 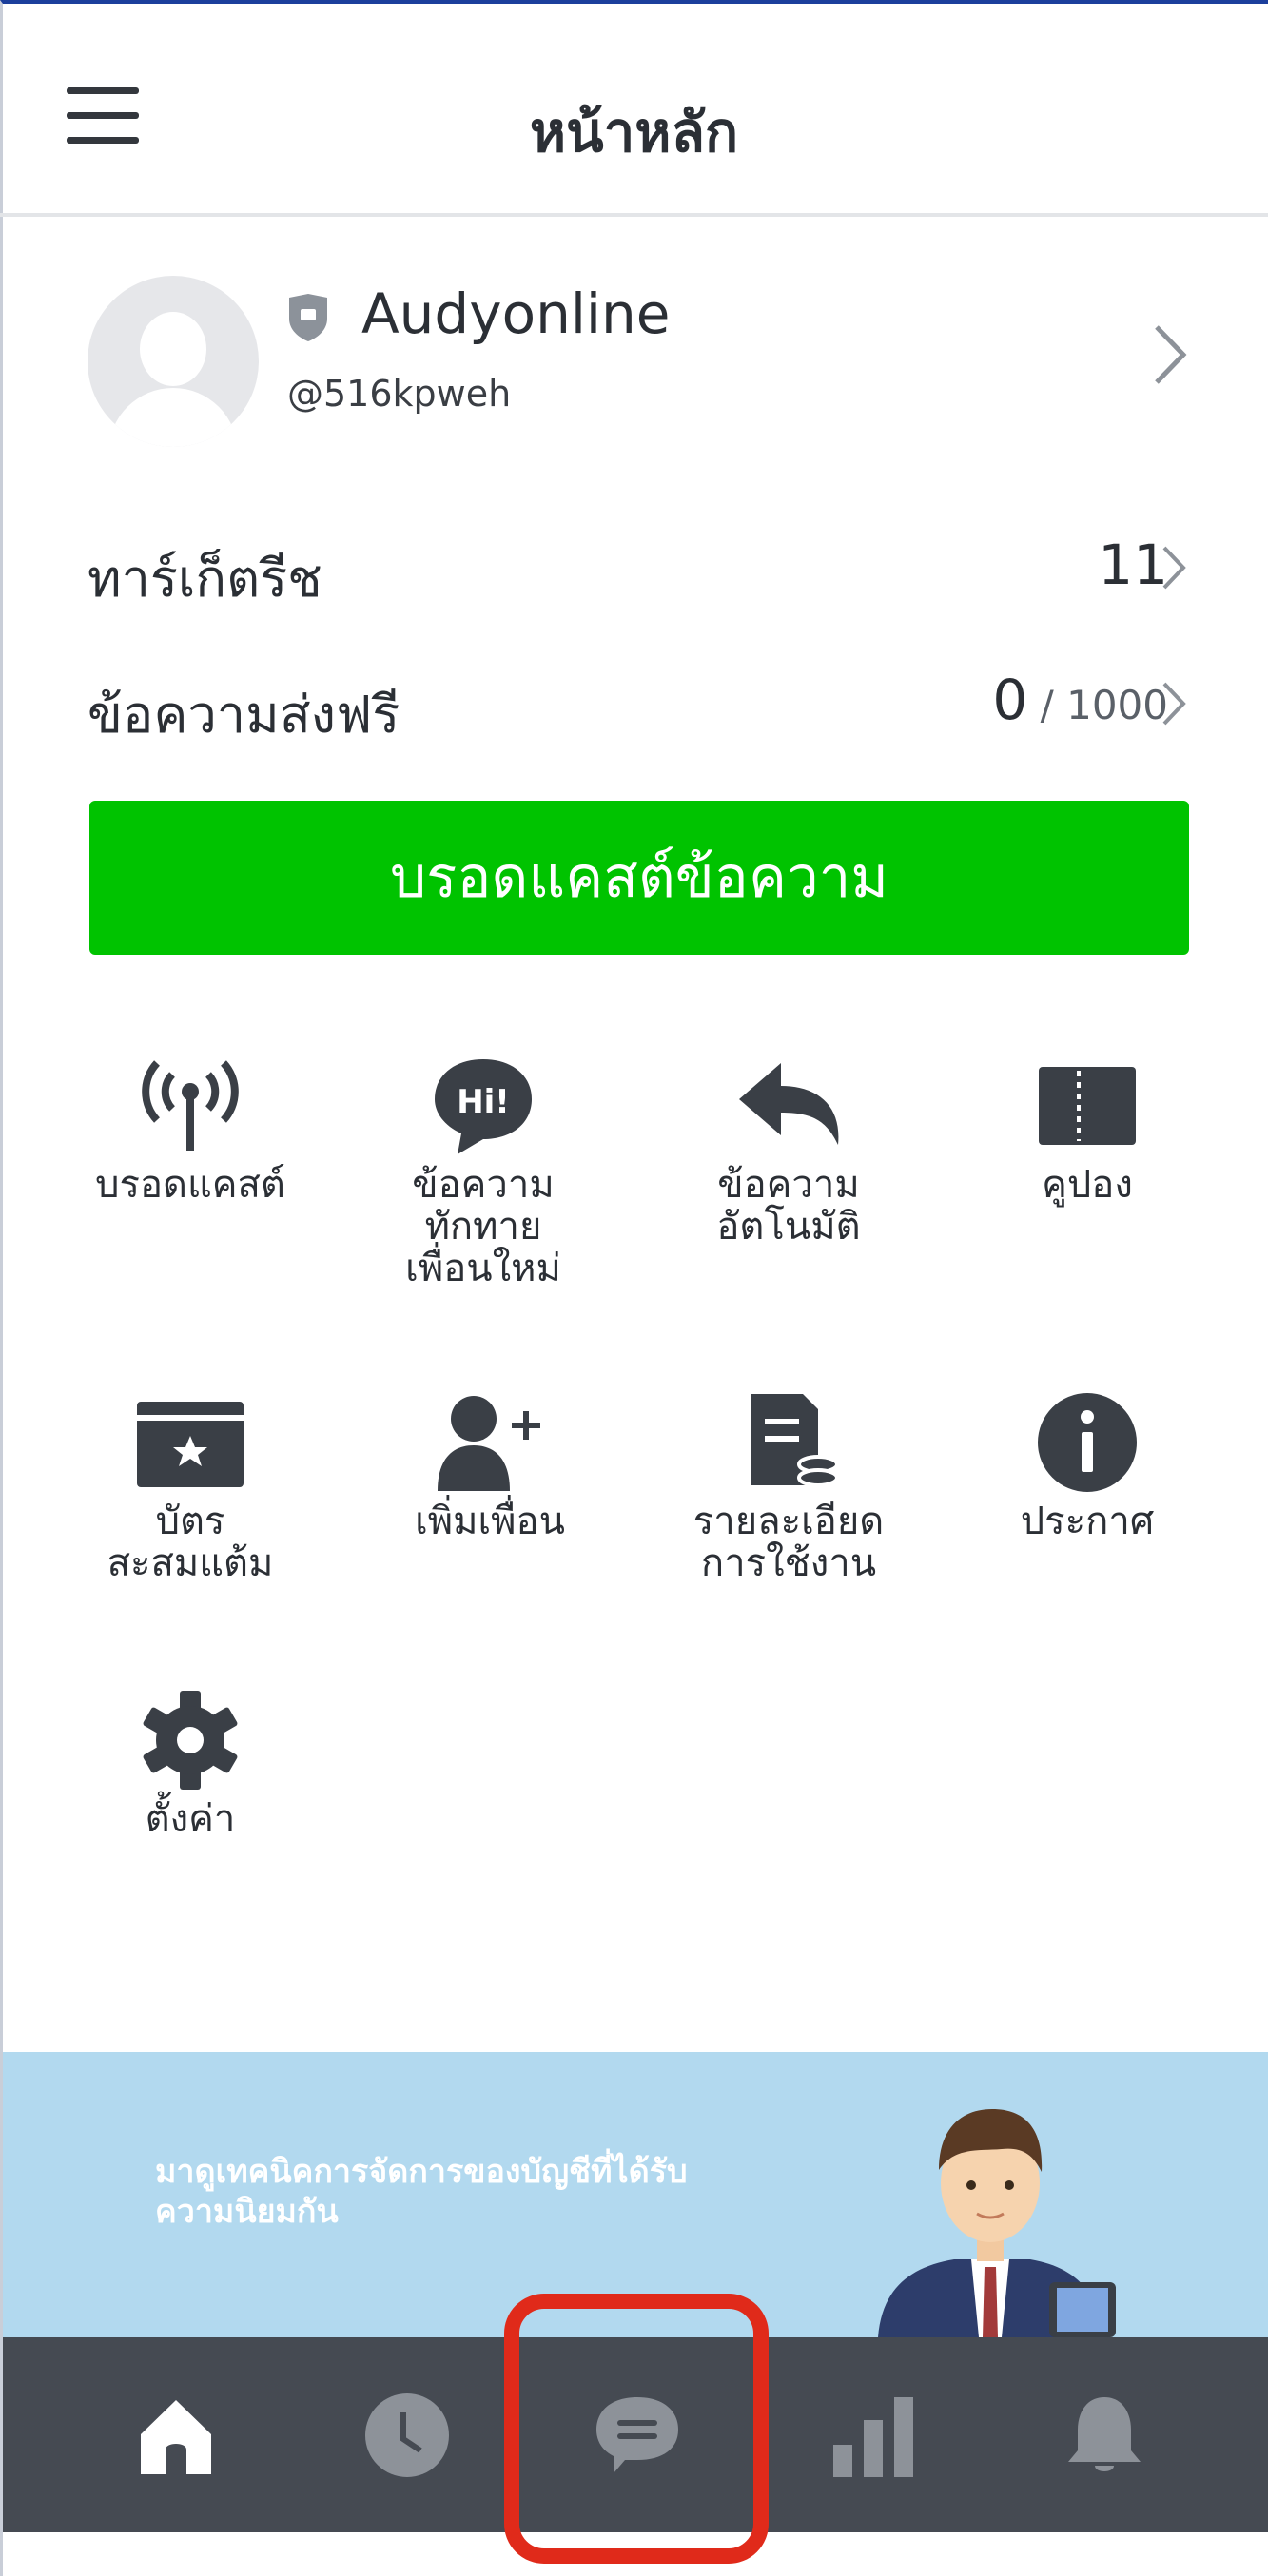 What do you see at coordinates (788, 1206) in the screenshot?
I see `feature-label: ข้อความ อัตโนมัติ` at bounding box center [788, 1206].